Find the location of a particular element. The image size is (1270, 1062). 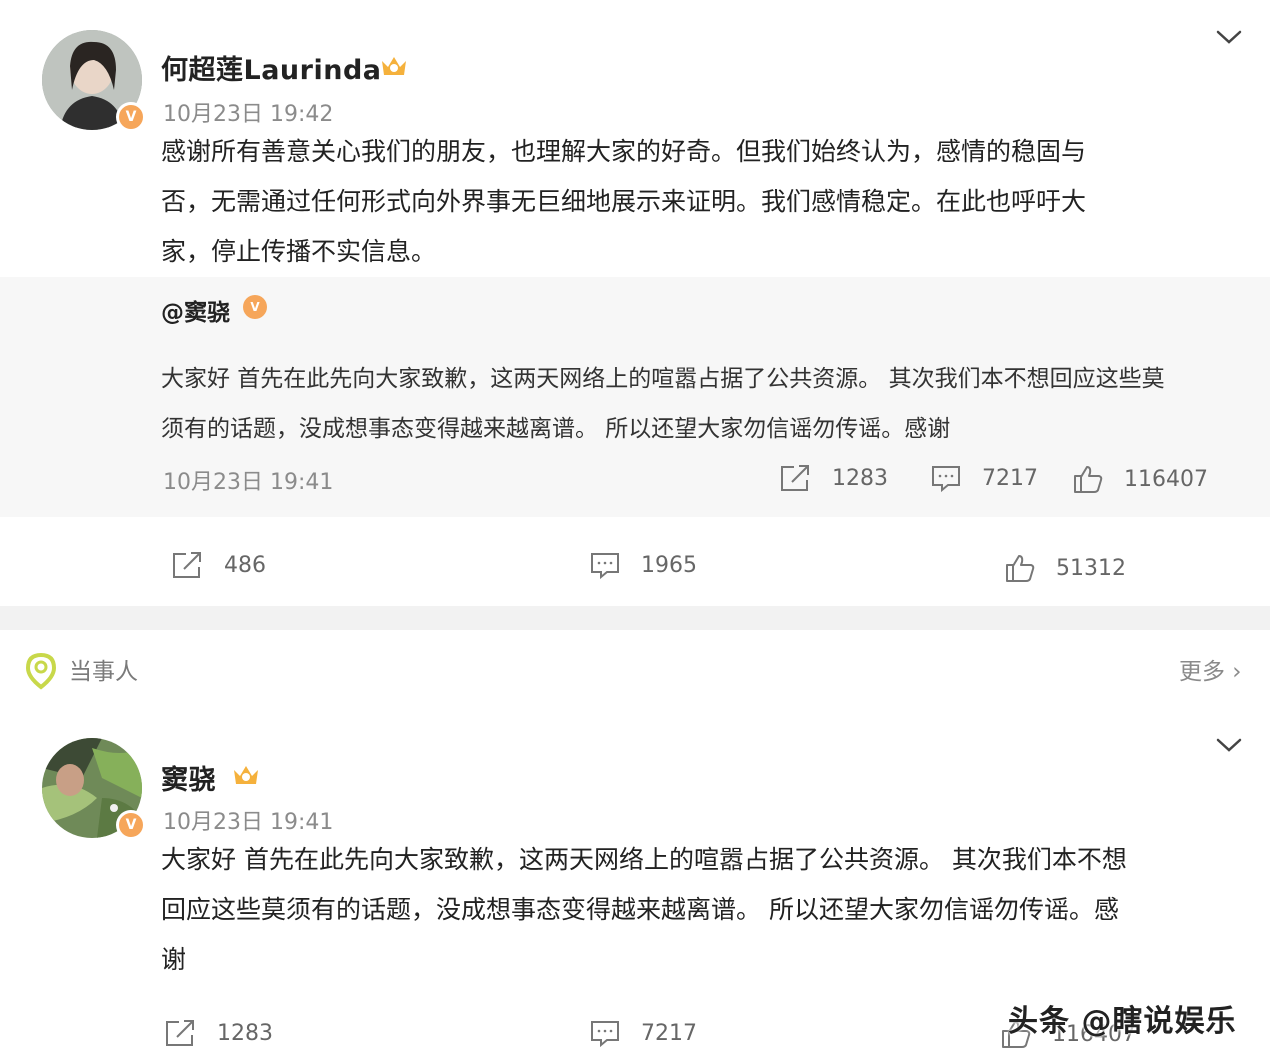

section-divider is located at coordinates (635, 618).